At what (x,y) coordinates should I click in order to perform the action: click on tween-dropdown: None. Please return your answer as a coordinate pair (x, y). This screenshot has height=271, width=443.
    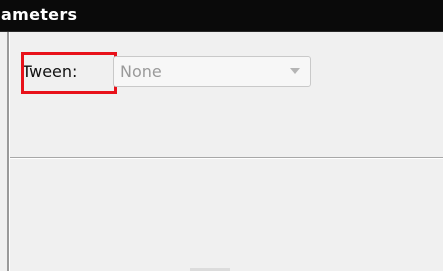
    Looking at the image, I should click on (212, 71).